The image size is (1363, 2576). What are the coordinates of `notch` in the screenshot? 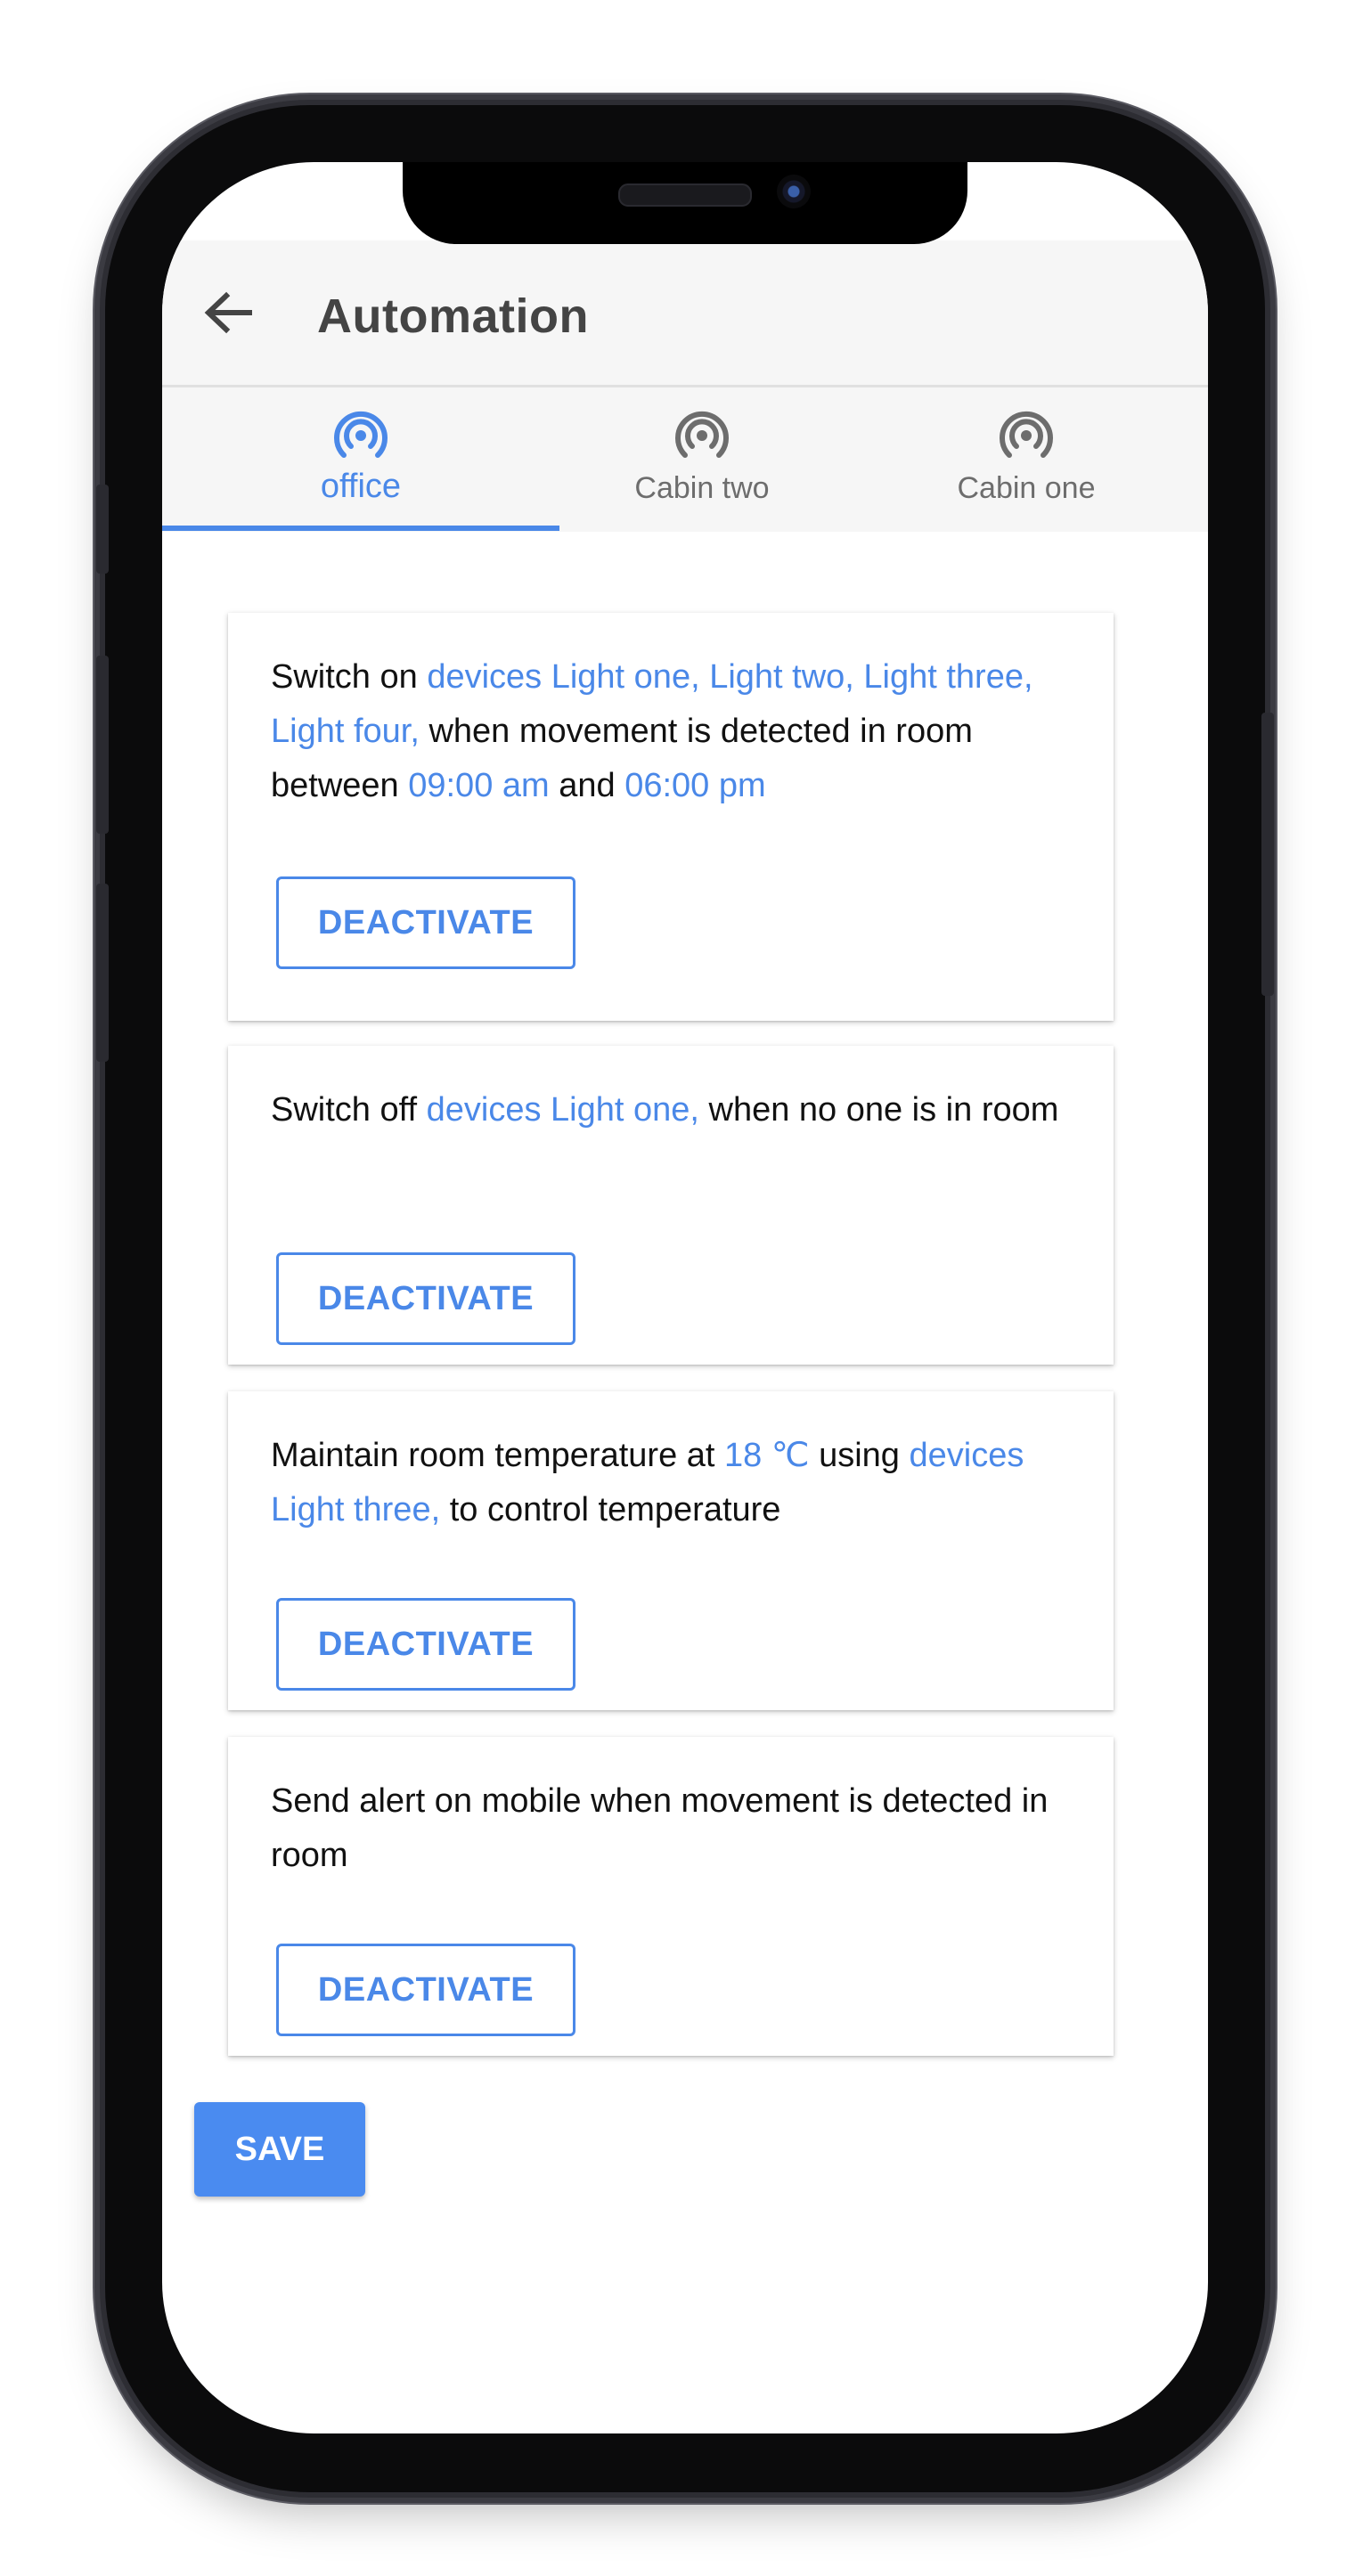 It's located at (685, 203).